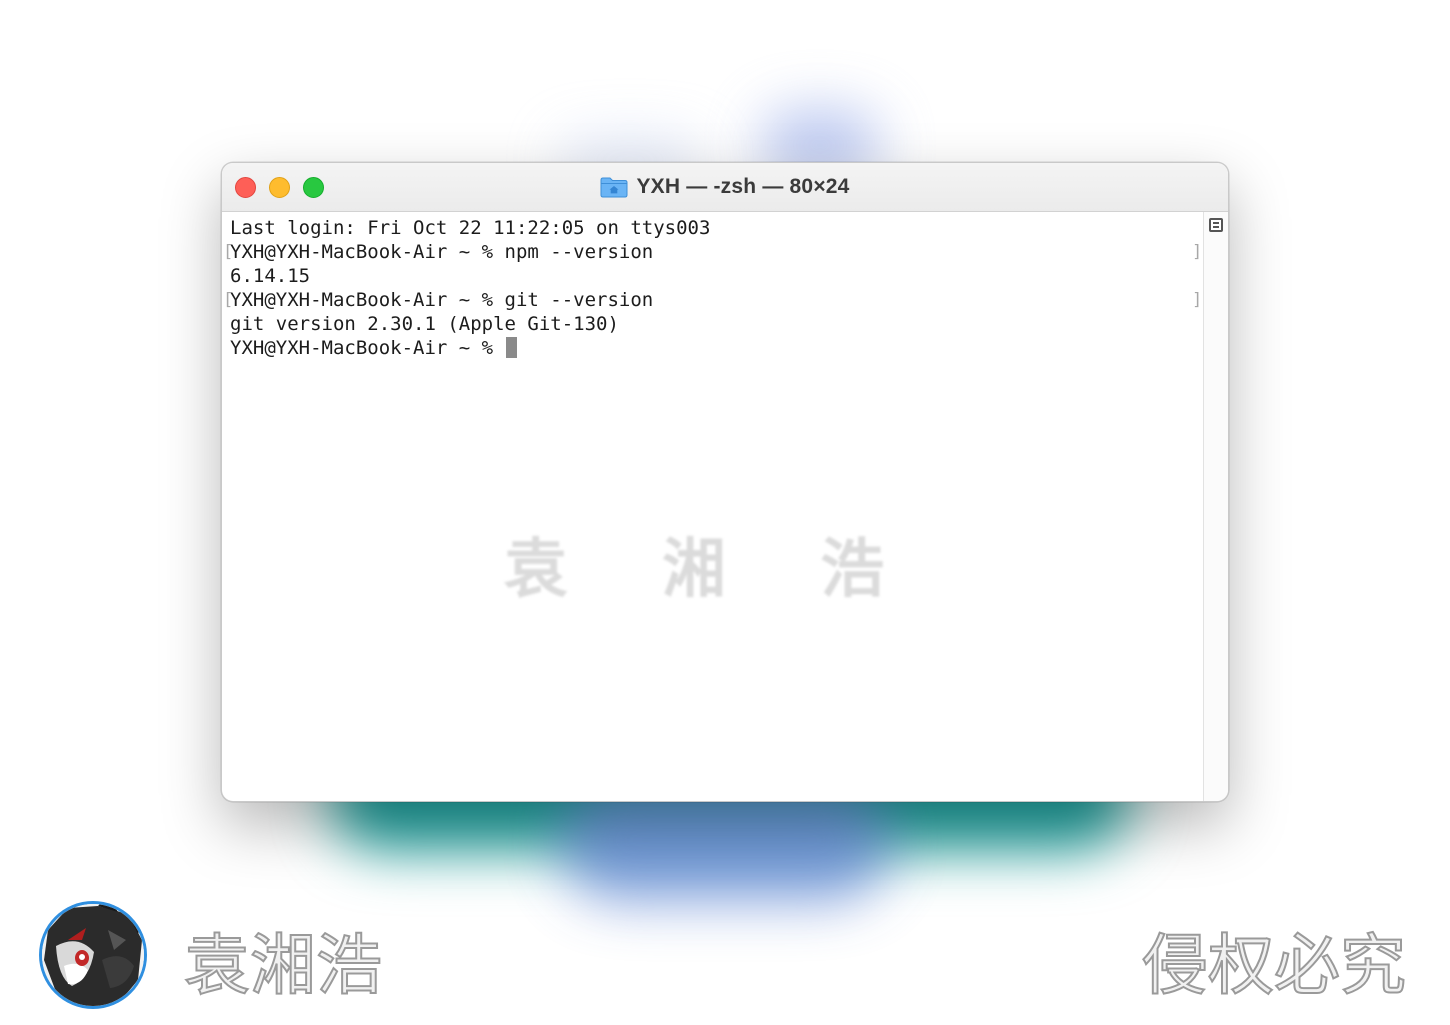 Image resolution: width=1450 pixels, height=1025 pixels. Describe the element at coordinates (424, 324) in the screenshot. I see `terminal-line: git version 2.30.1 (Apple Git-130)` at that location.